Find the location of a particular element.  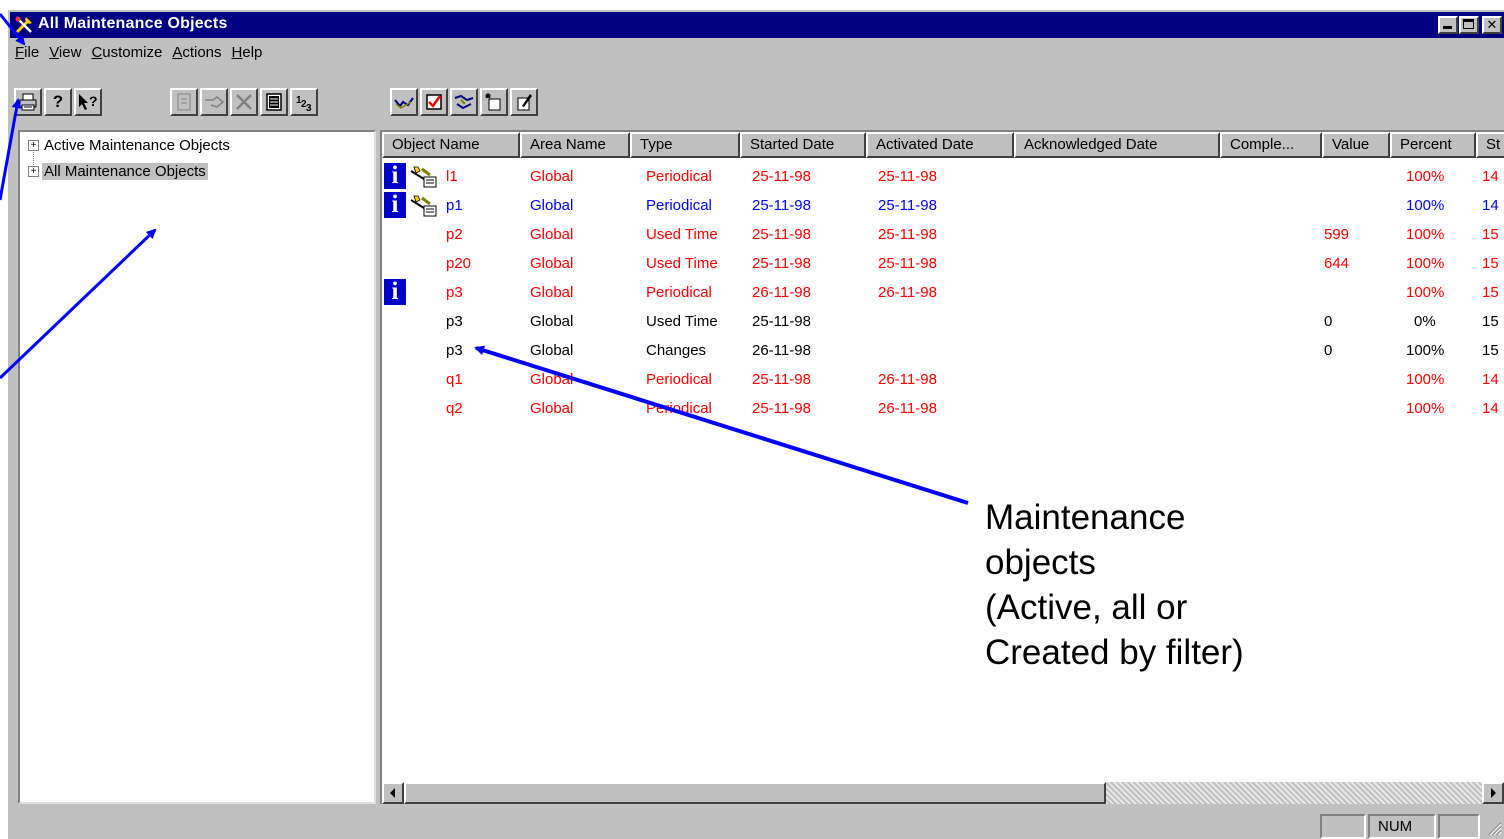

callout-line: Created by filter) is located at coordinates (1114, 652).